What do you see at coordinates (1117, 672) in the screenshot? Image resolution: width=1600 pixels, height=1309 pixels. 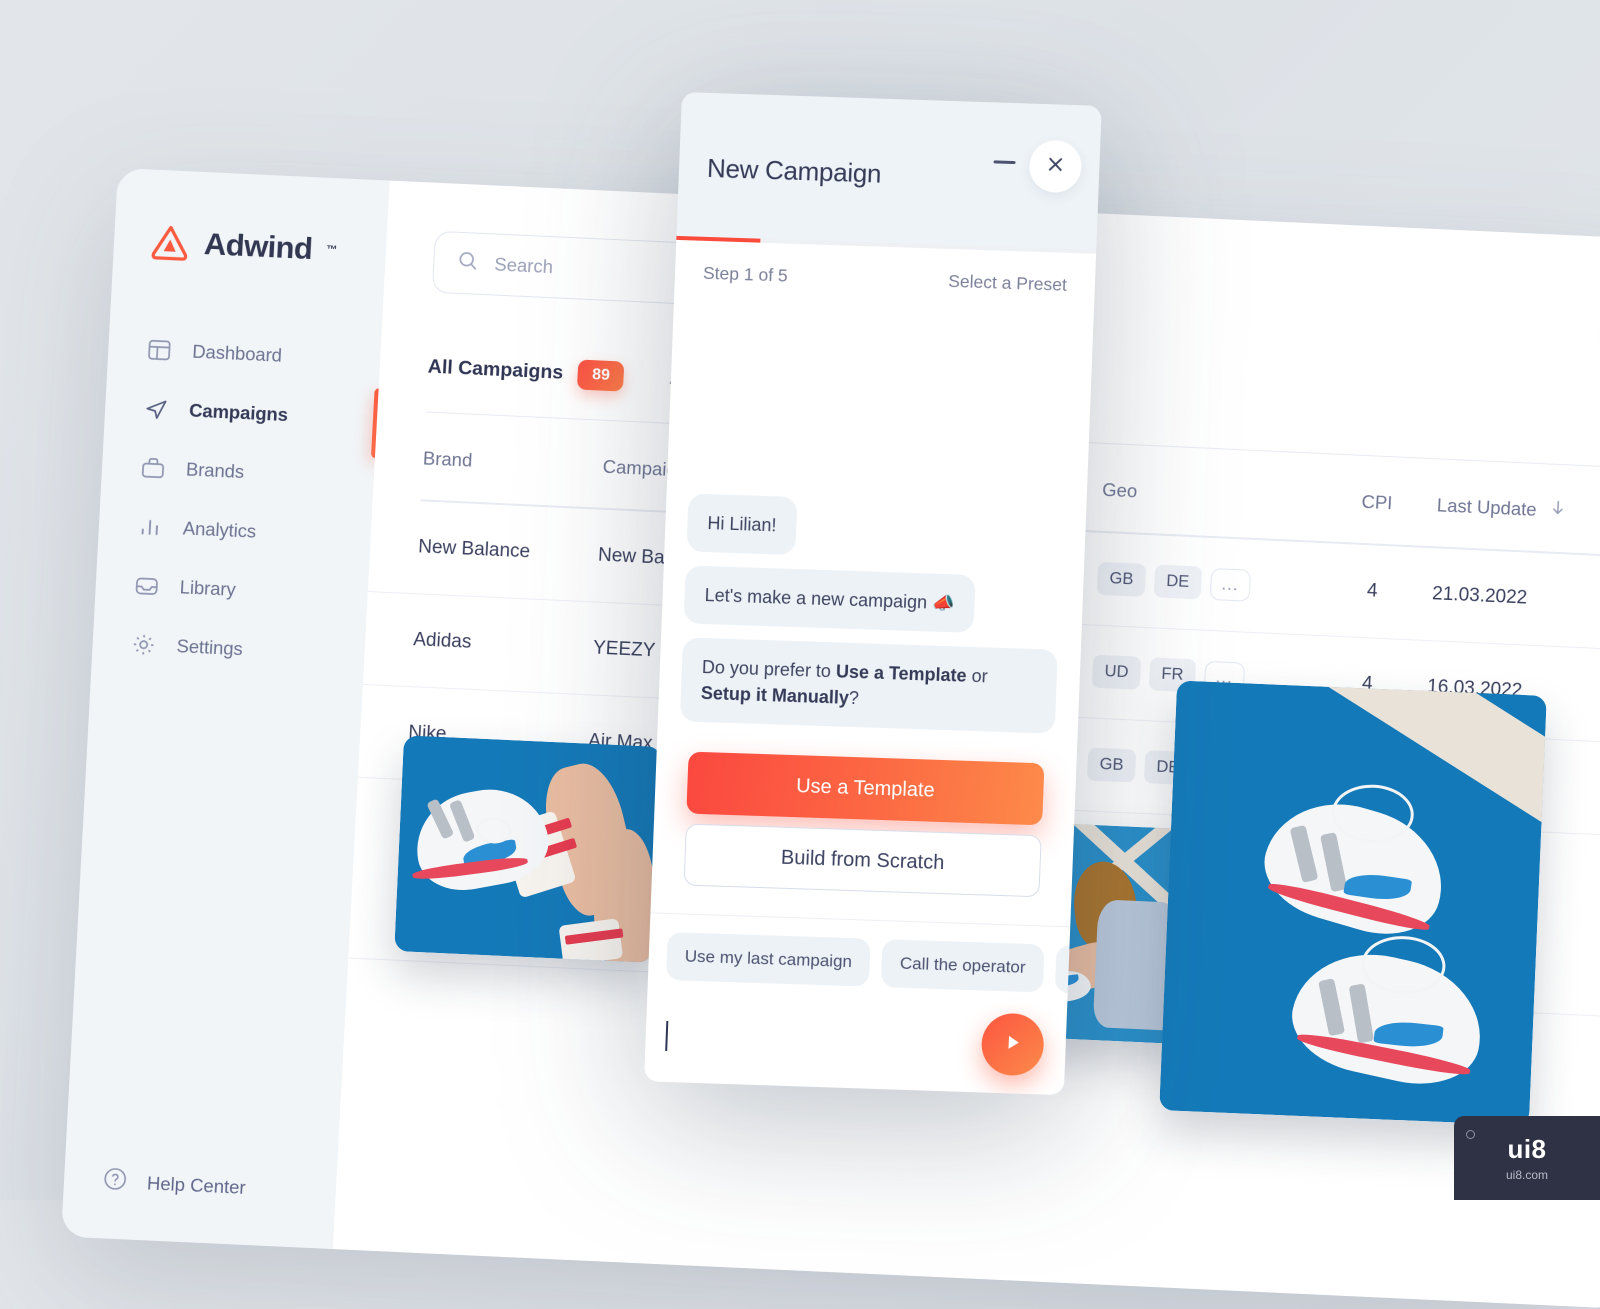 I see `geo-tag: UD` at bounding box center [1117, 672].